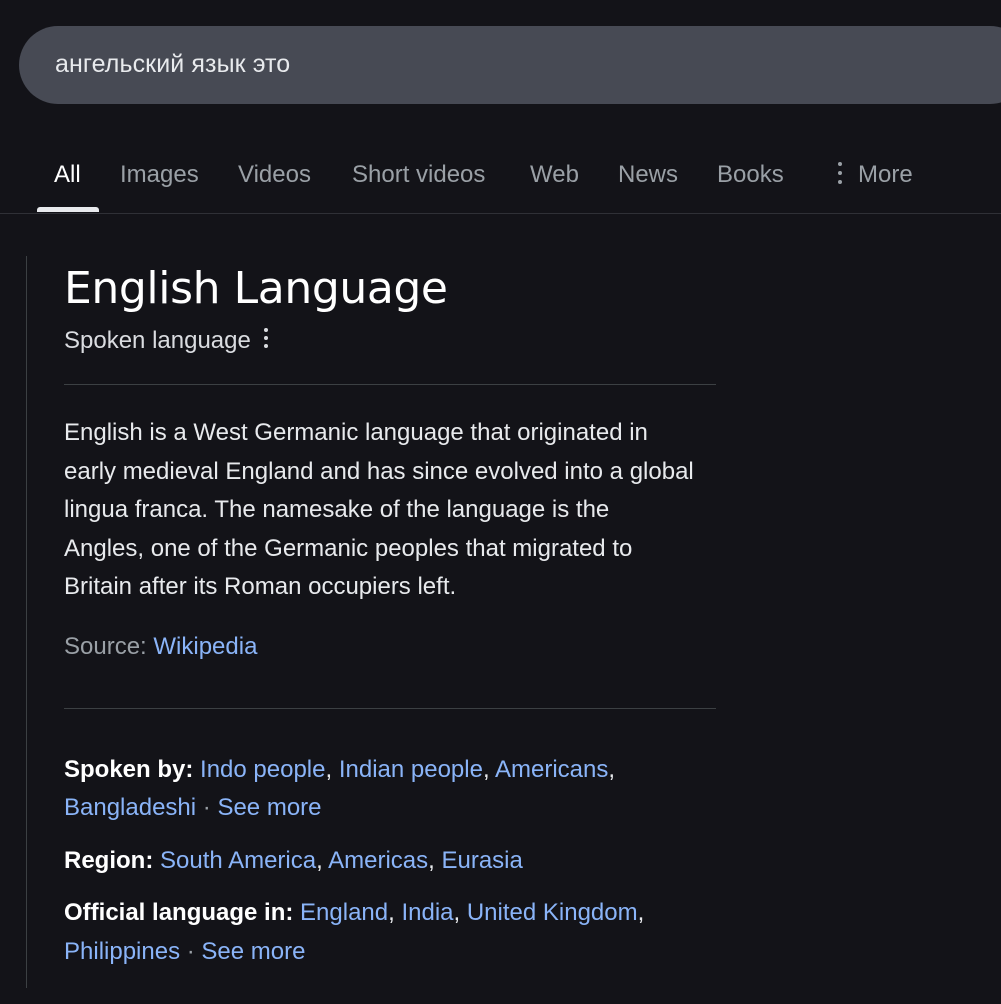 The image size is (1001, 1004). Describe the element at coordinates (129, 769) in the screenshot. I see `fact-label: Spoken by:` at that location.